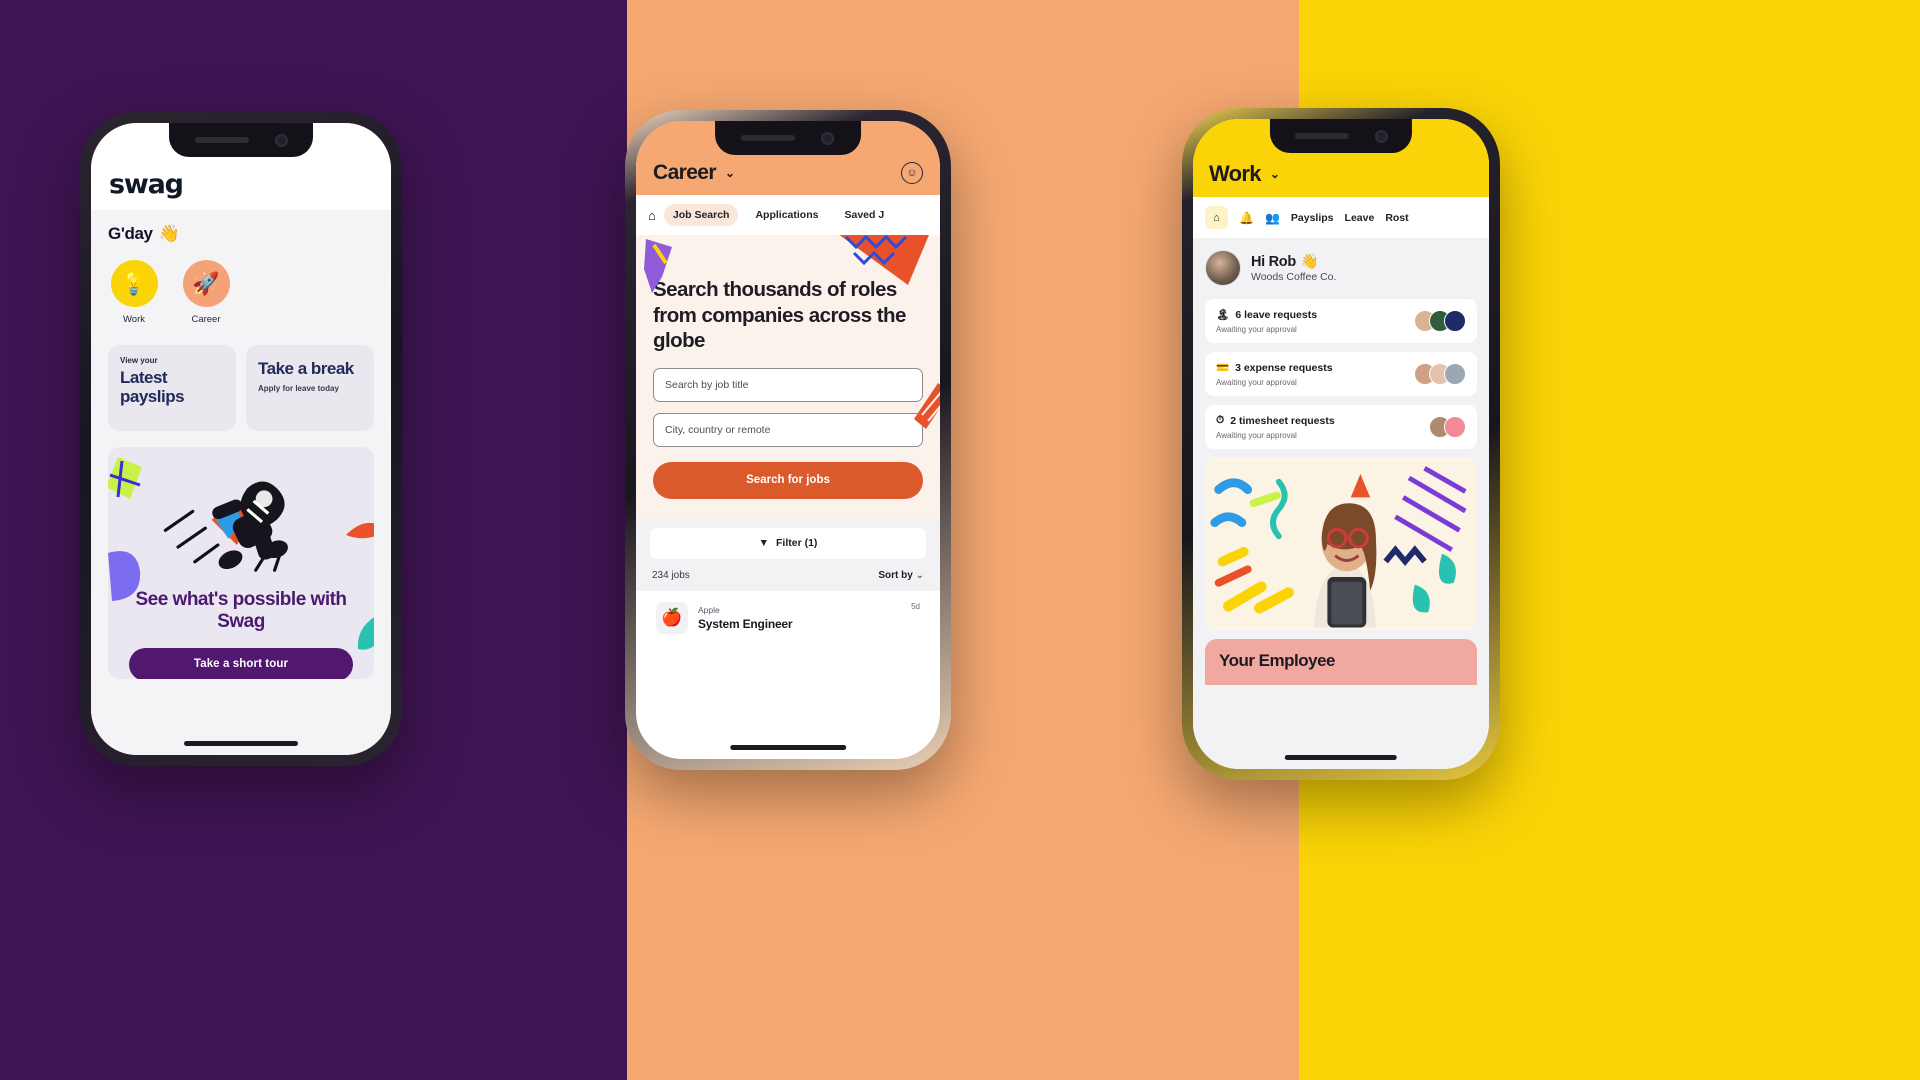  I want to click on work-title-group: Work ⌄, so click(1244, 174).